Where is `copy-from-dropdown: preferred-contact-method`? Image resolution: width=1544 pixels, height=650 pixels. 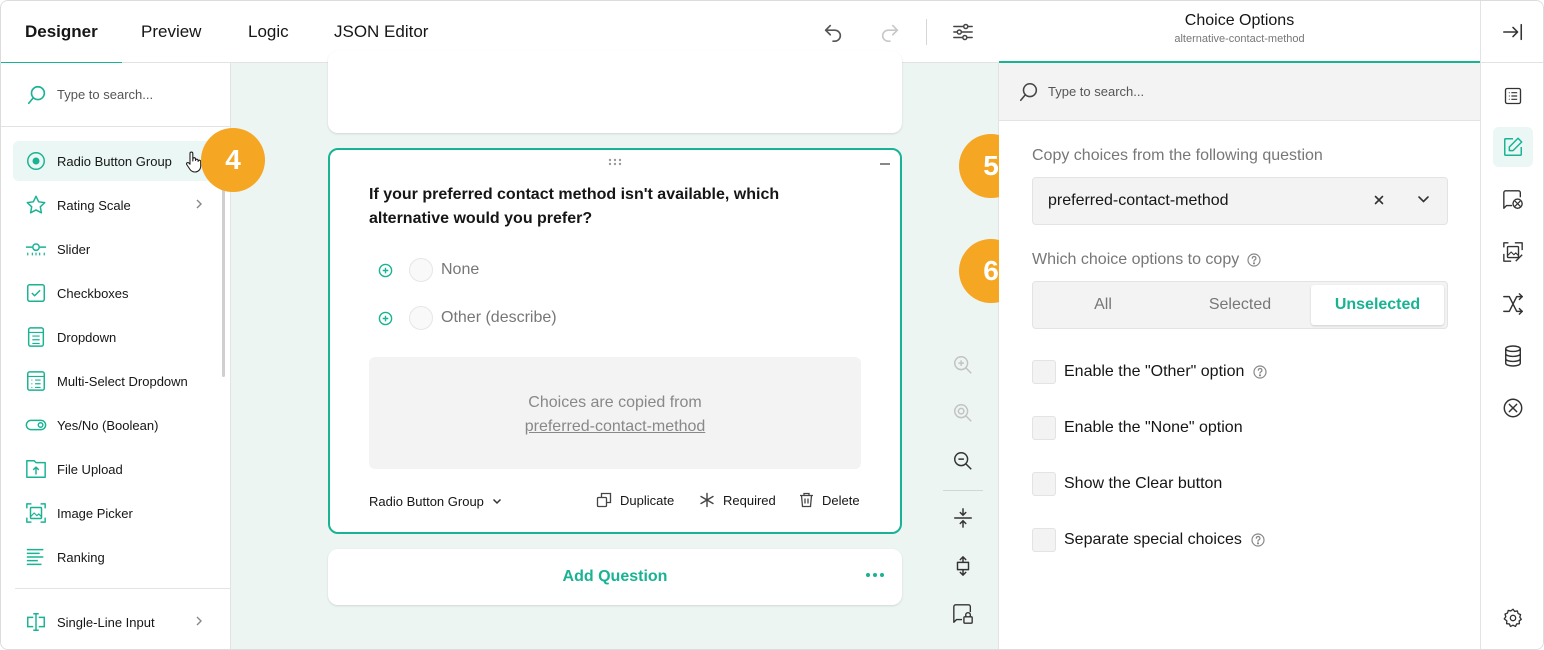
copy-from-dropdown: preferred-contact-method is located at coordinates (1240, 201).